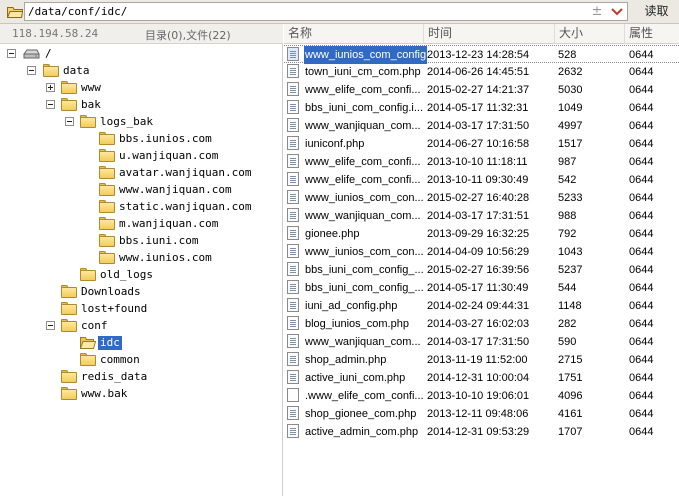 The width and height of the screenshot is (679, 496). I want to click on tree-node-label: www.wanjiquan.com, so click(175, 189).